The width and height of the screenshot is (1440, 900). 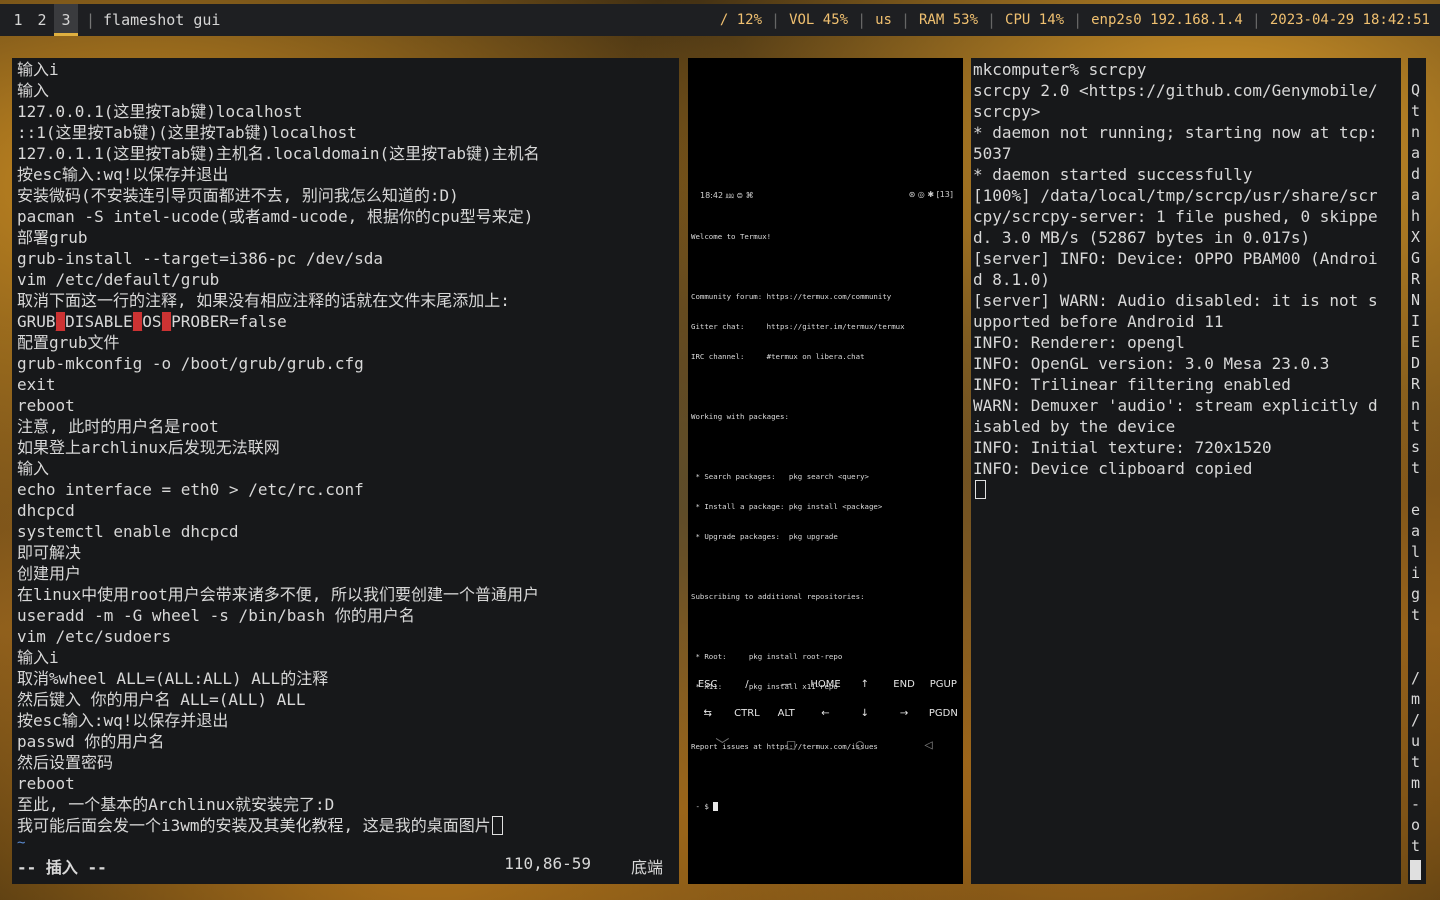 I want to click on back-icon: ◁, so click(x=928, y=745).